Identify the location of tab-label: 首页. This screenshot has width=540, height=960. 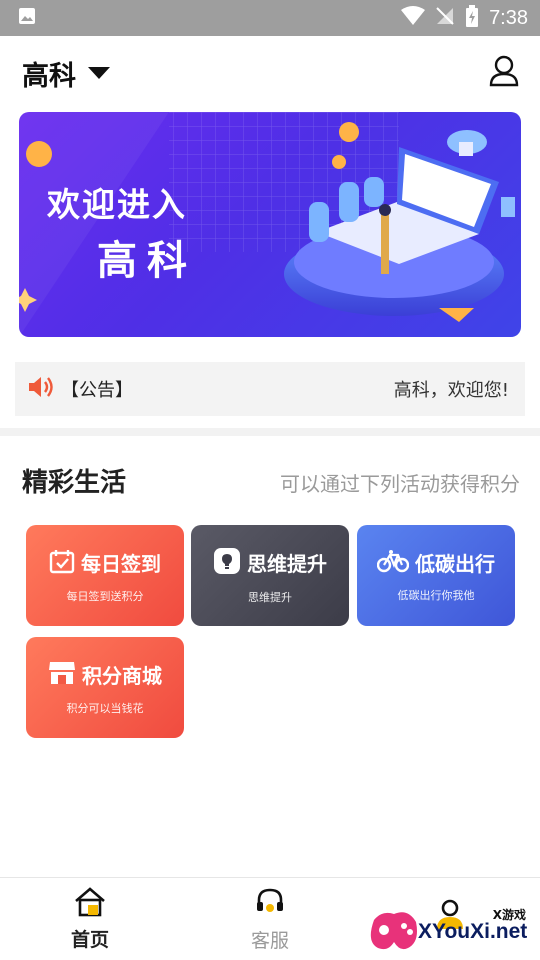
(89, 939).